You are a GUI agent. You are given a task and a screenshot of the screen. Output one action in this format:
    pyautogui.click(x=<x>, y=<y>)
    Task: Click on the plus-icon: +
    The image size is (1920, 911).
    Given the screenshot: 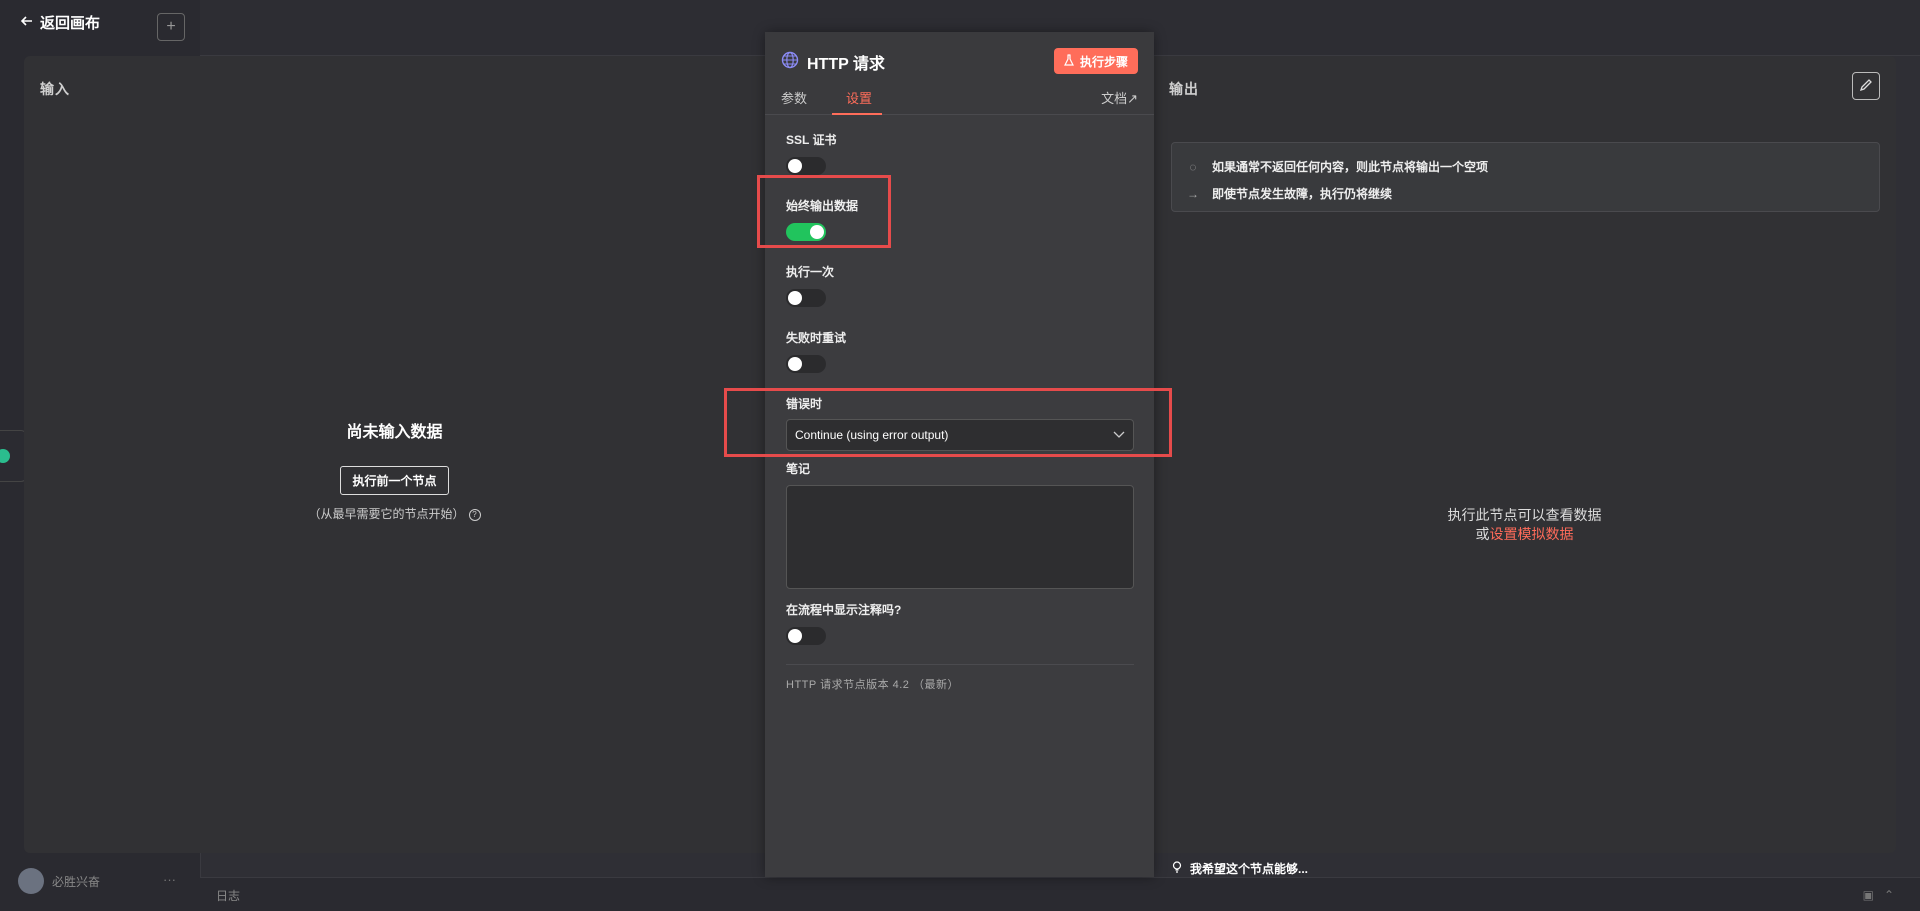 What is the action you would take?
    pyautogui.click(x=171, y=26)
    